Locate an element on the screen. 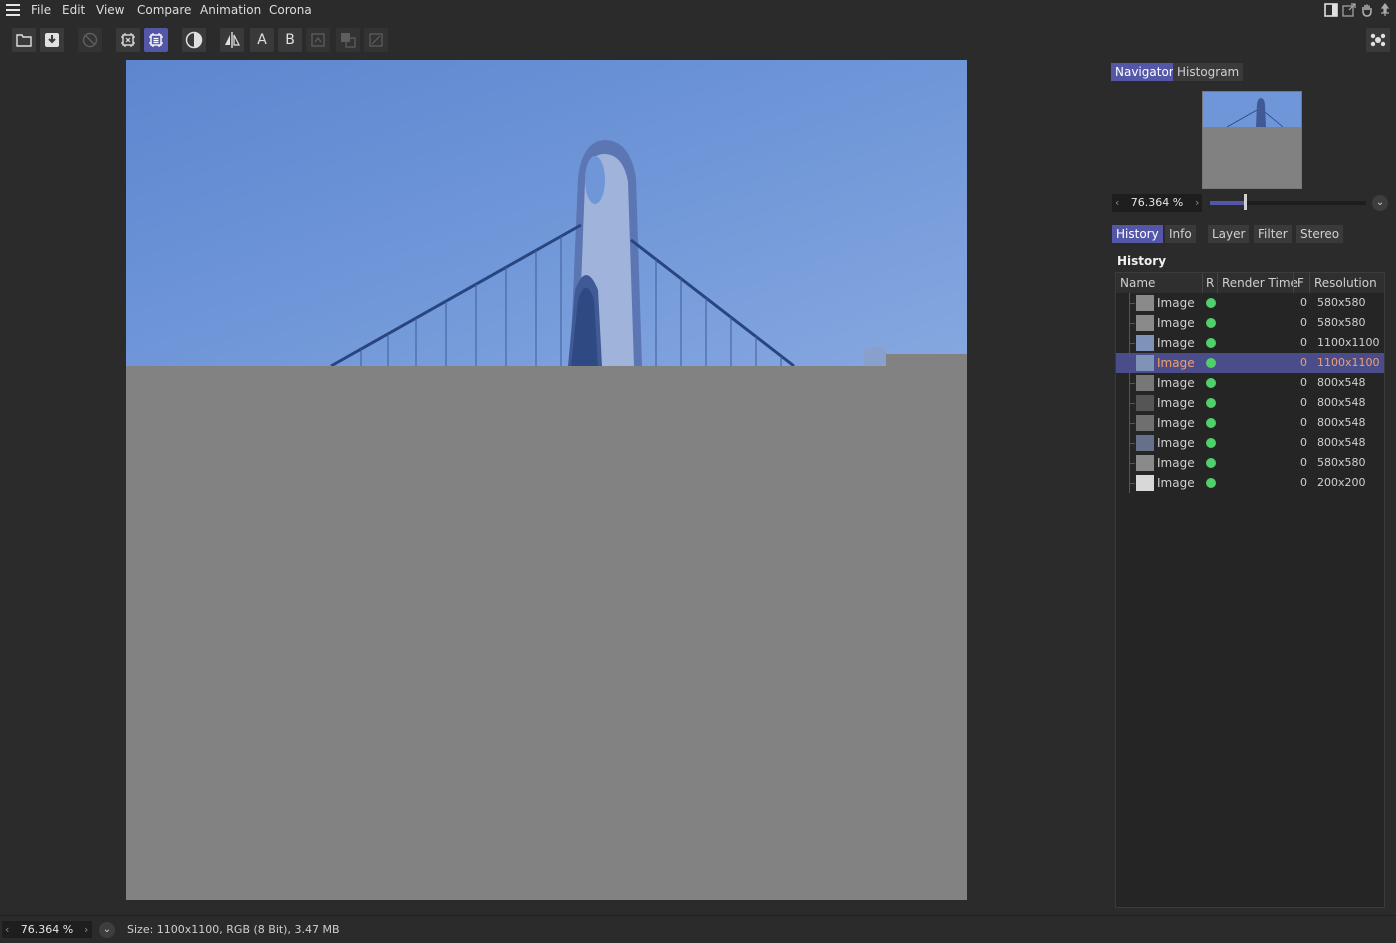 The height and width of the screenshot is (943, 1396). status-zoom-field: 76.364 % is located at coordinates (47, 929).